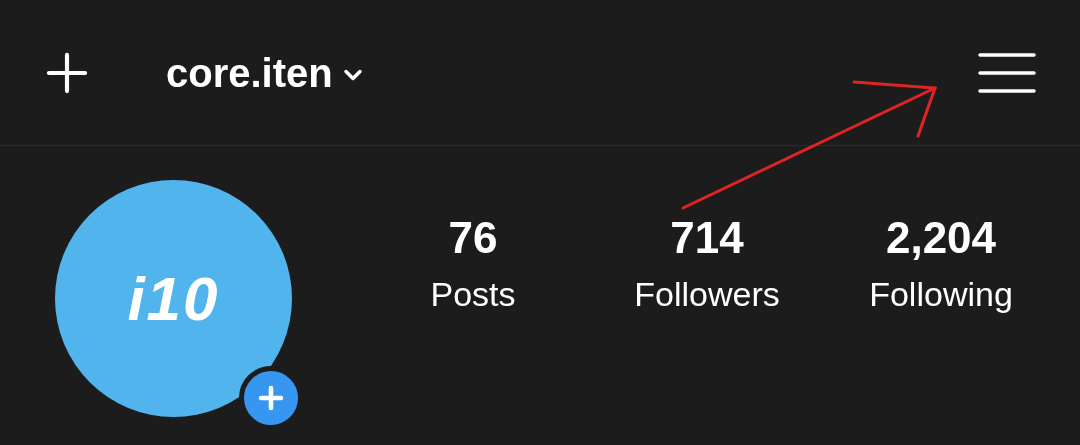  Describe the element at coordinates (941, 294) in the screenshot. I see `stat-label: Following` at that location.